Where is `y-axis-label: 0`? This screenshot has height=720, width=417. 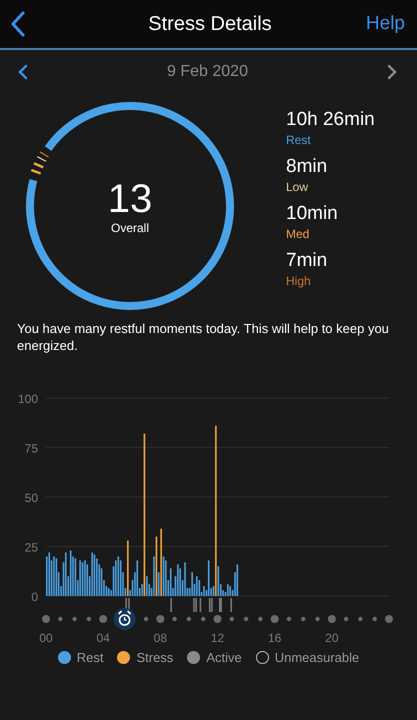
y-axis-label: 0 is located at coordinates (34, 597).